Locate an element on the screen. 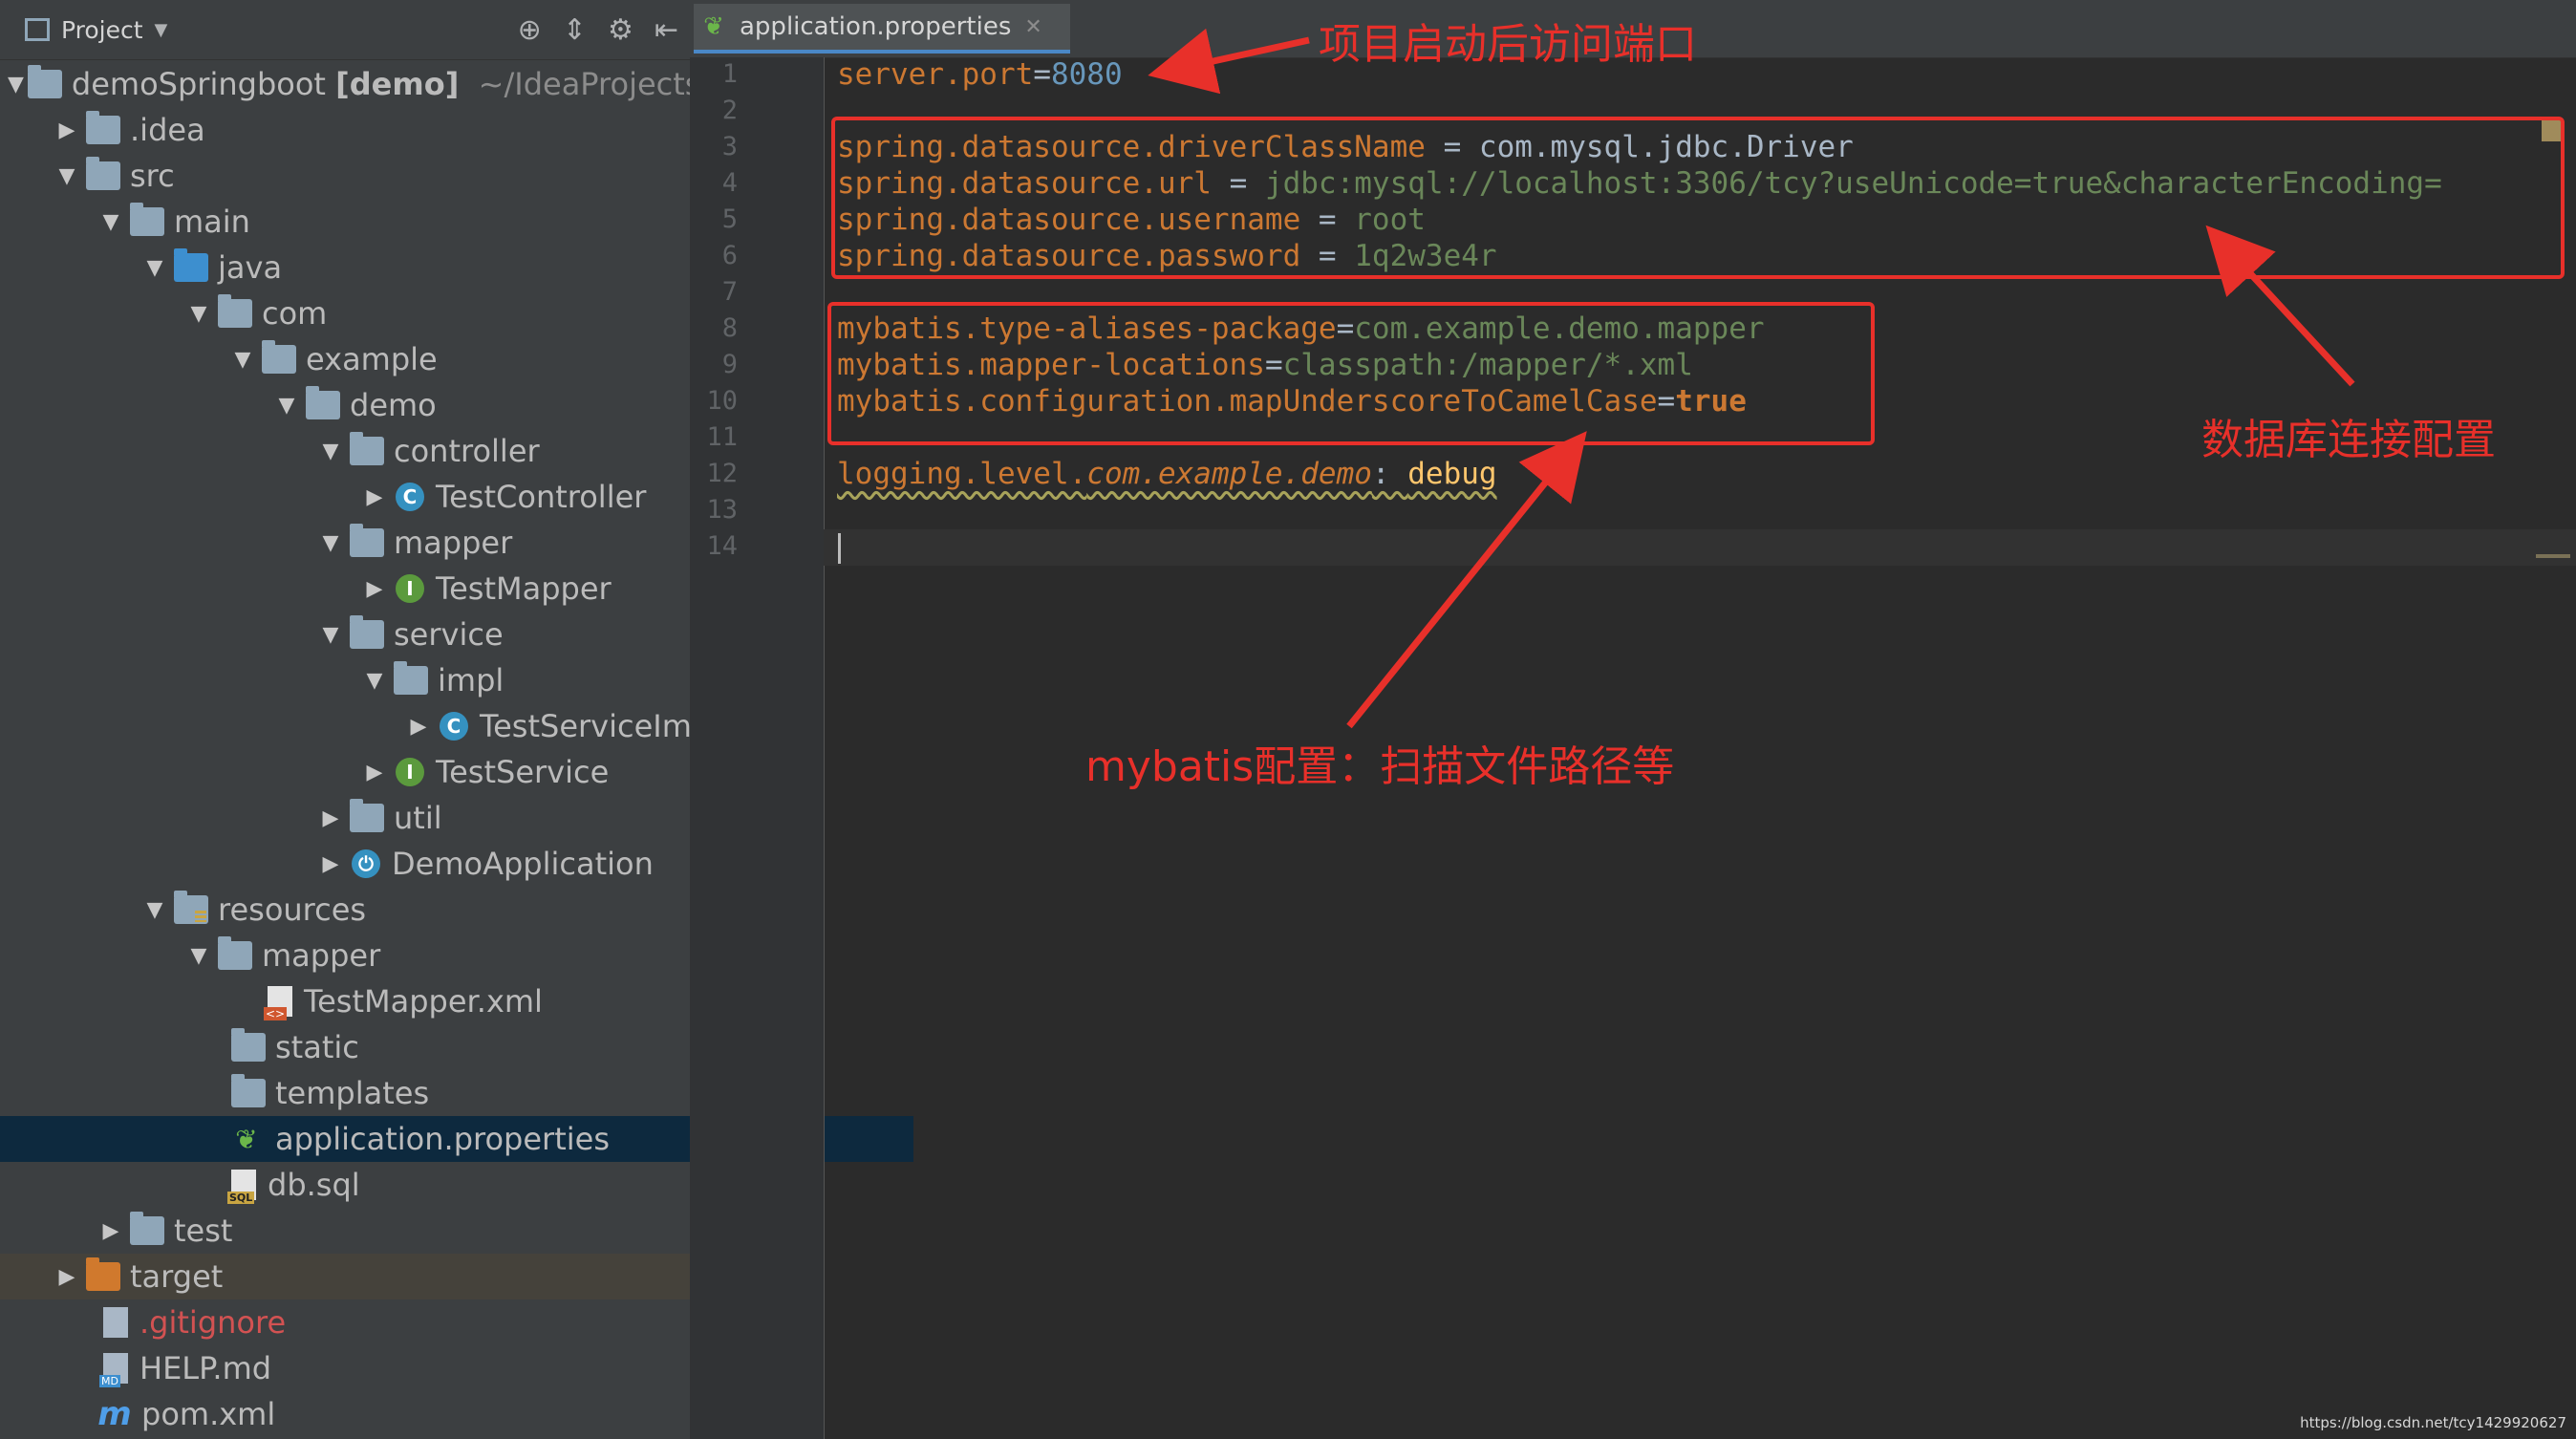 Image resolution: width=2576 pixels, height=1439 pixels. datasource-annotation: 数据库连接配置 is located at coordinates (2348, 440).